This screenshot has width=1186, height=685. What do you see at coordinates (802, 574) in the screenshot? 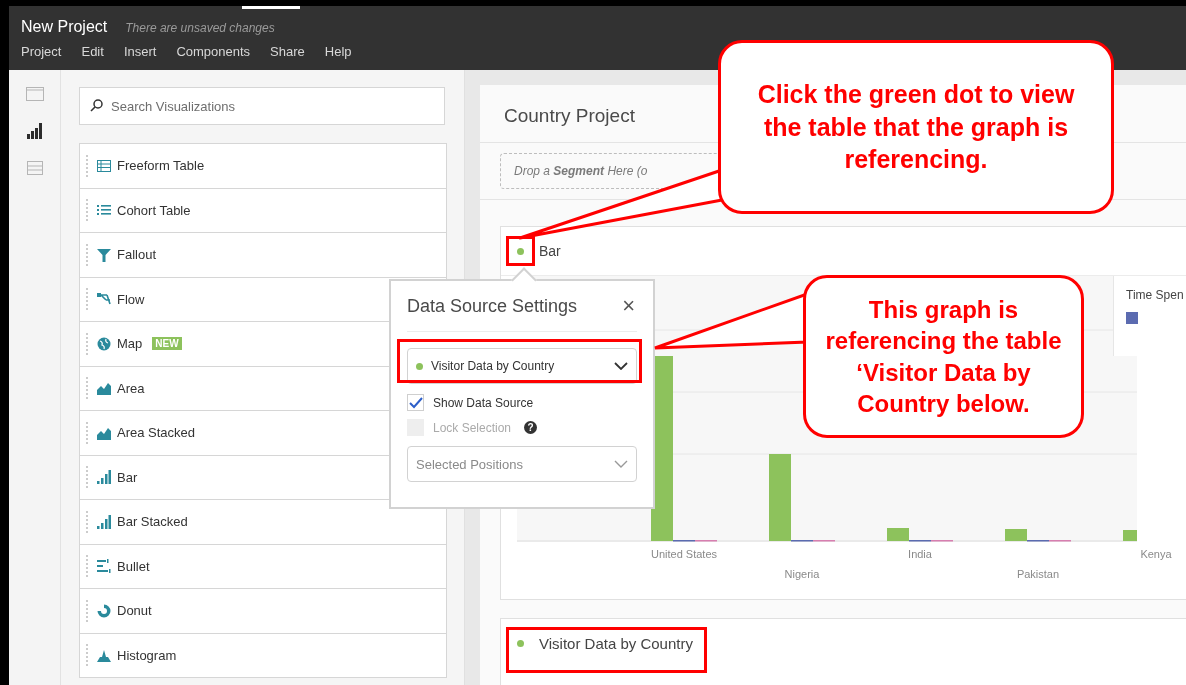
I see `axis-label: Nigeria` at bounding box center [802, 574].